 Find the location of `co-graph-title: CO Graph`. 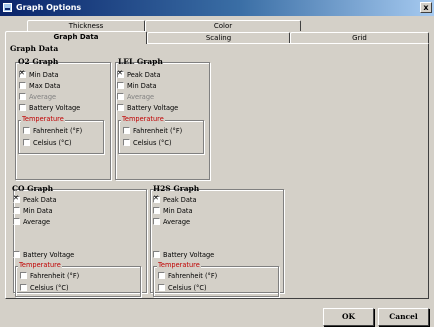

co-graph-title: CO Graph is located at coordinates (33, 188).